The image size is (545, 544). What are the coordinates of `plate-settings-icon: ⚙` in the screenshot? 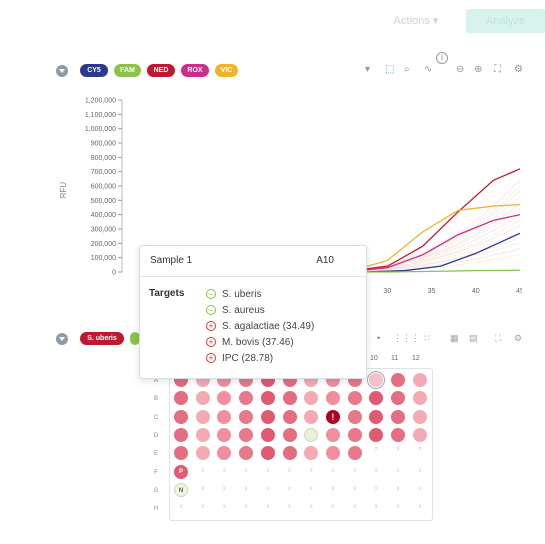 It's located at (518, 338).